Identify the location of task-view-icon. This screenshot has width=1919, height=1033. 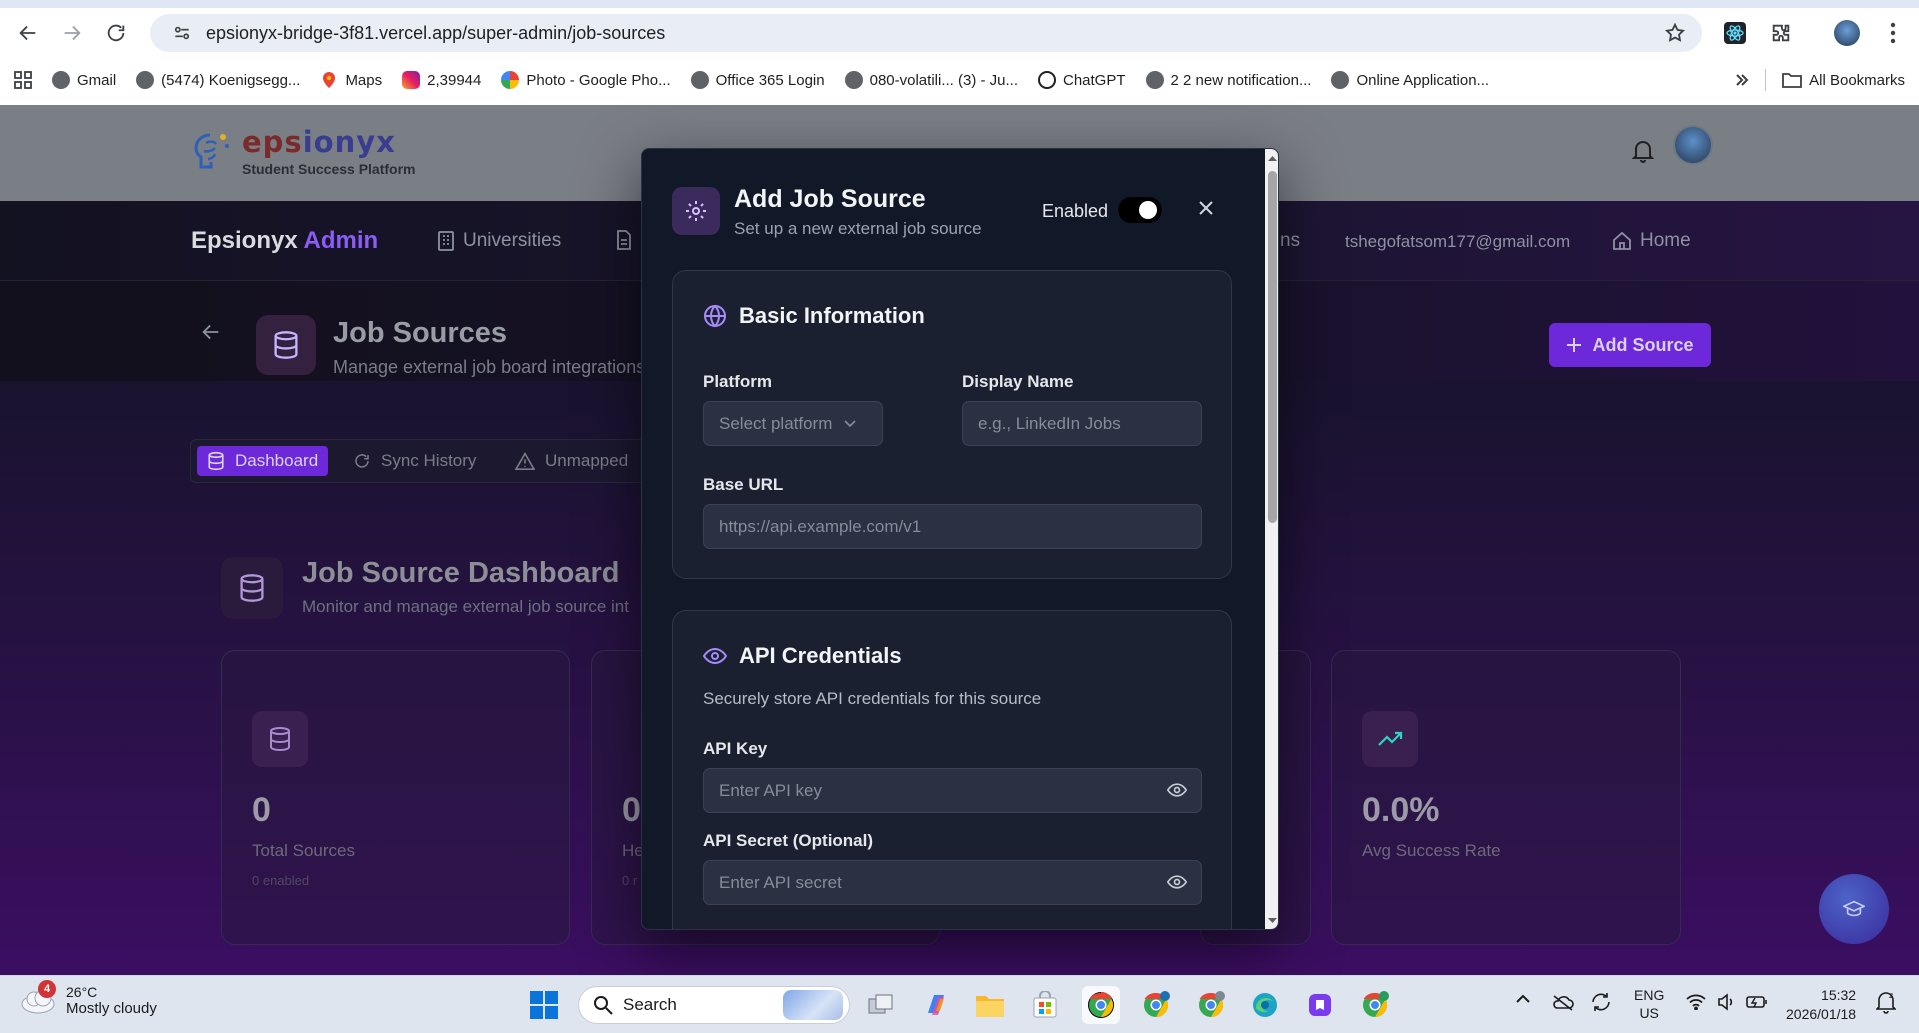
(881, 1005).